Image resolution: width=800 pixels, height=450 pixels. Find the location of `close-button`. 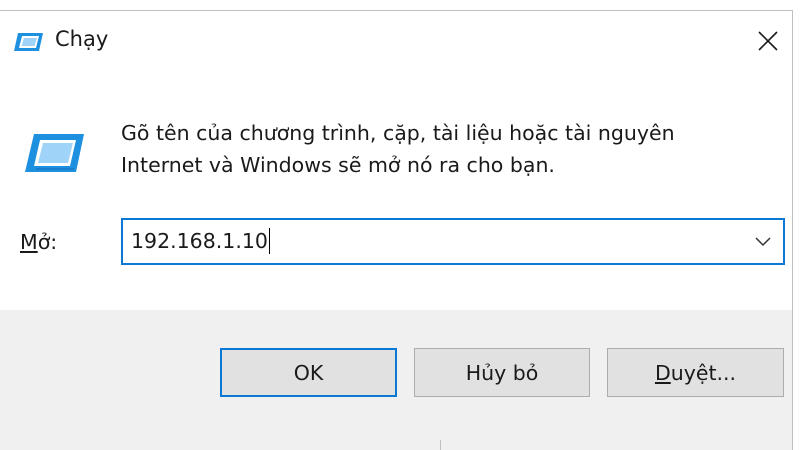

close-button is located at coordinates (768, 41).